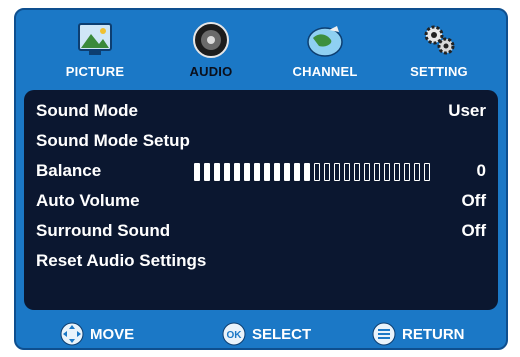 This screenshot has height=357, width=520. I want to click on tab-channel: CHANNEL, so click(325, 50).